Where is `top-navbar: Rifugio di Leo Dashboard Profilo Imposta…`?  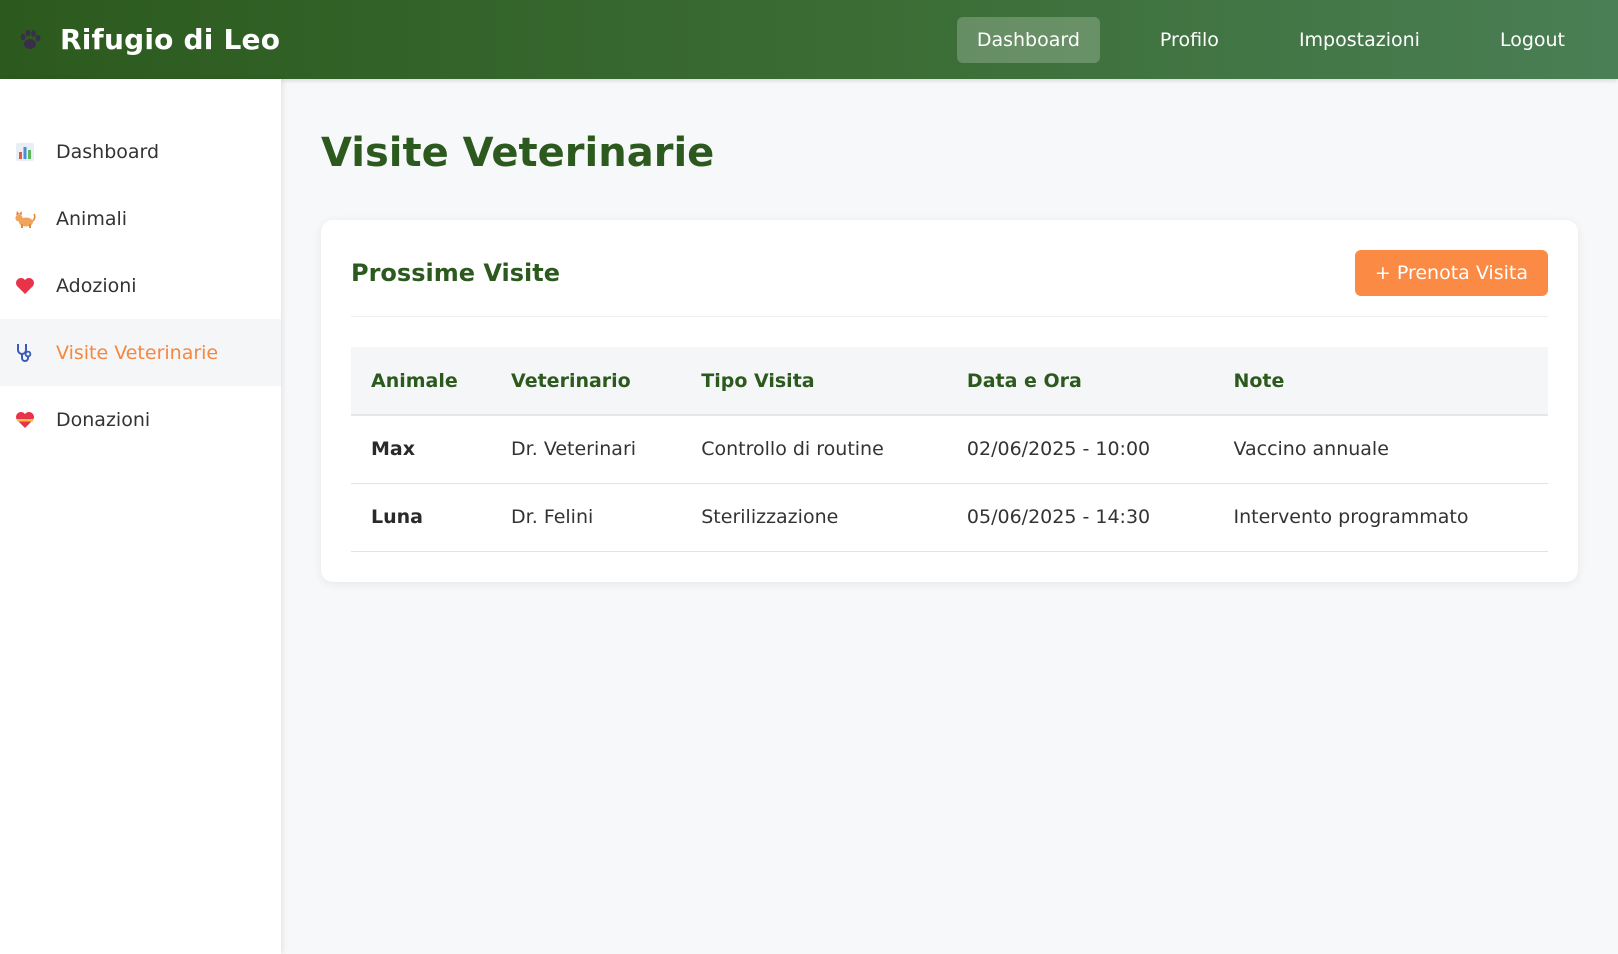 top-navbar: Rifugio di Leo Dashboard Profilo Imposta… is located at coordinates (809, 39).